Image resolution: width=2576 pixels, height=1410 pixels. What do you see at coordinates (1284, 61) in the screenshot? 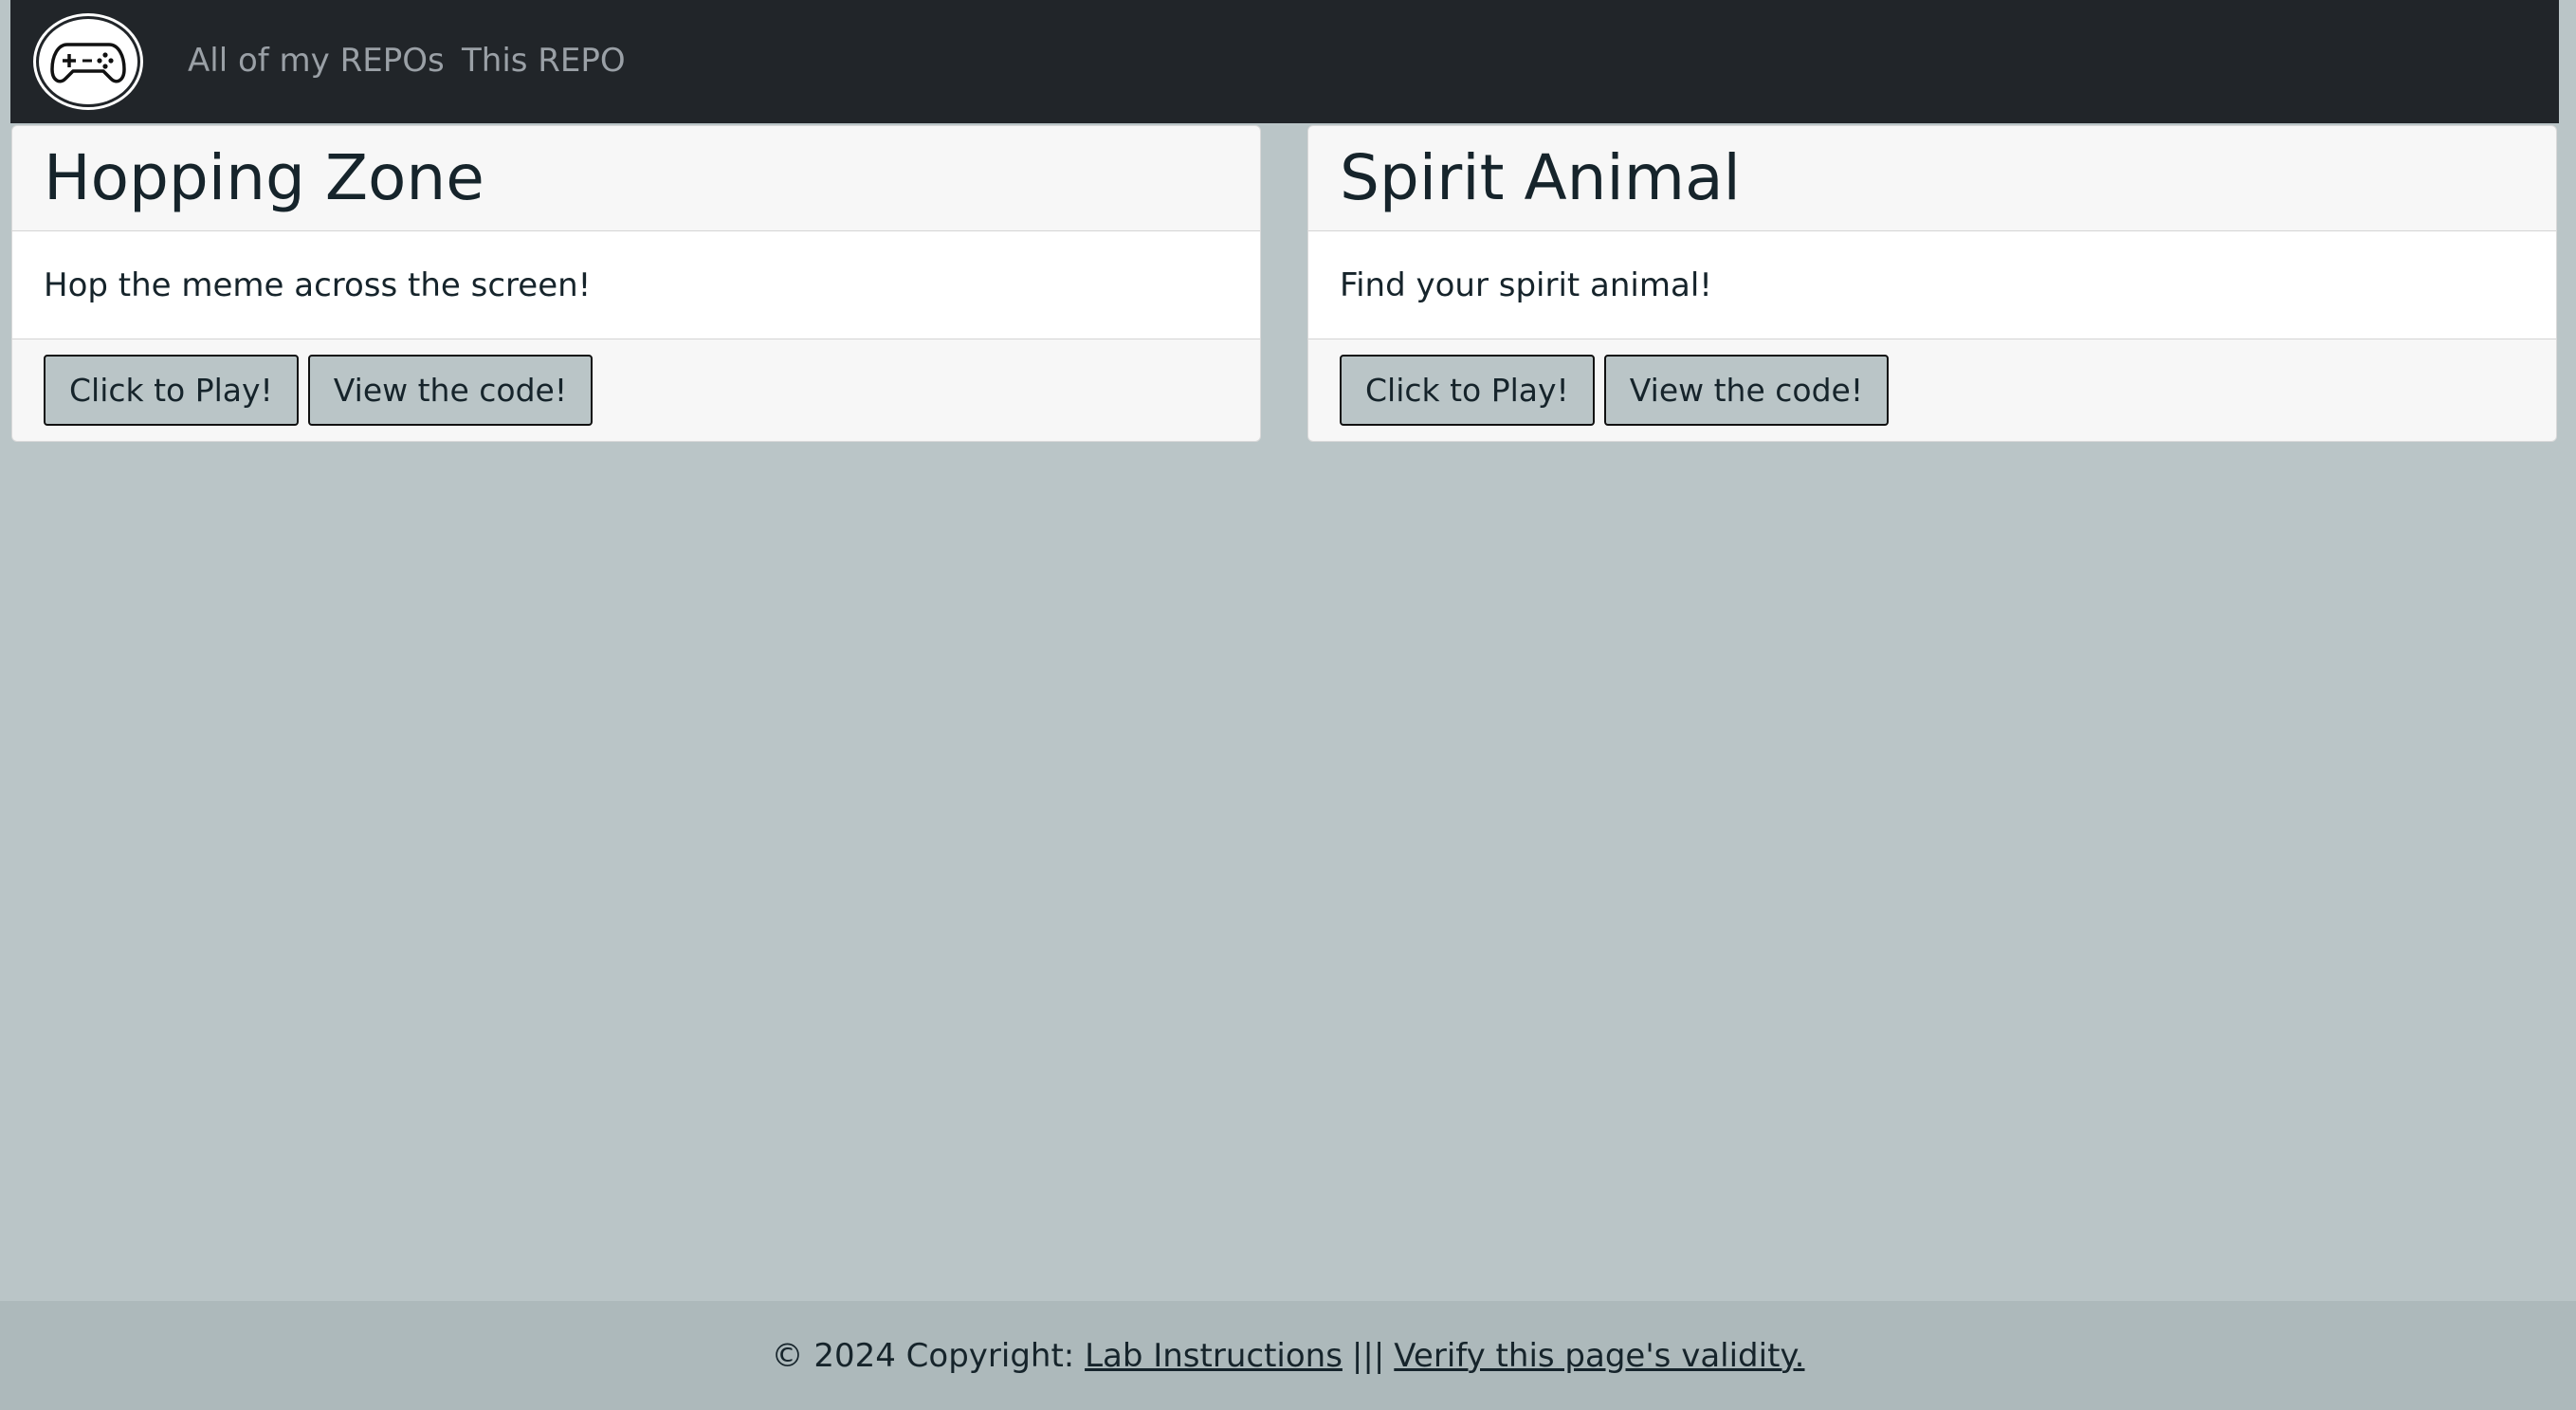
I see `top-navbar: All of my REPOs This REPO` at bounding box center [1284, 61].